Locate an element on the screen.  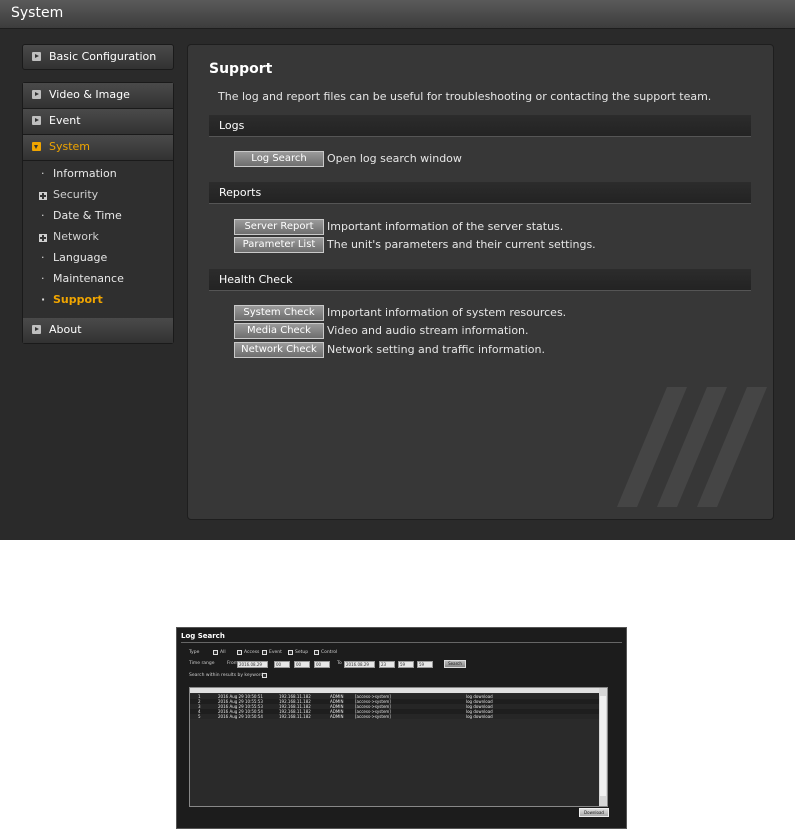
page-title: Support is located at coordinates (241, 69).